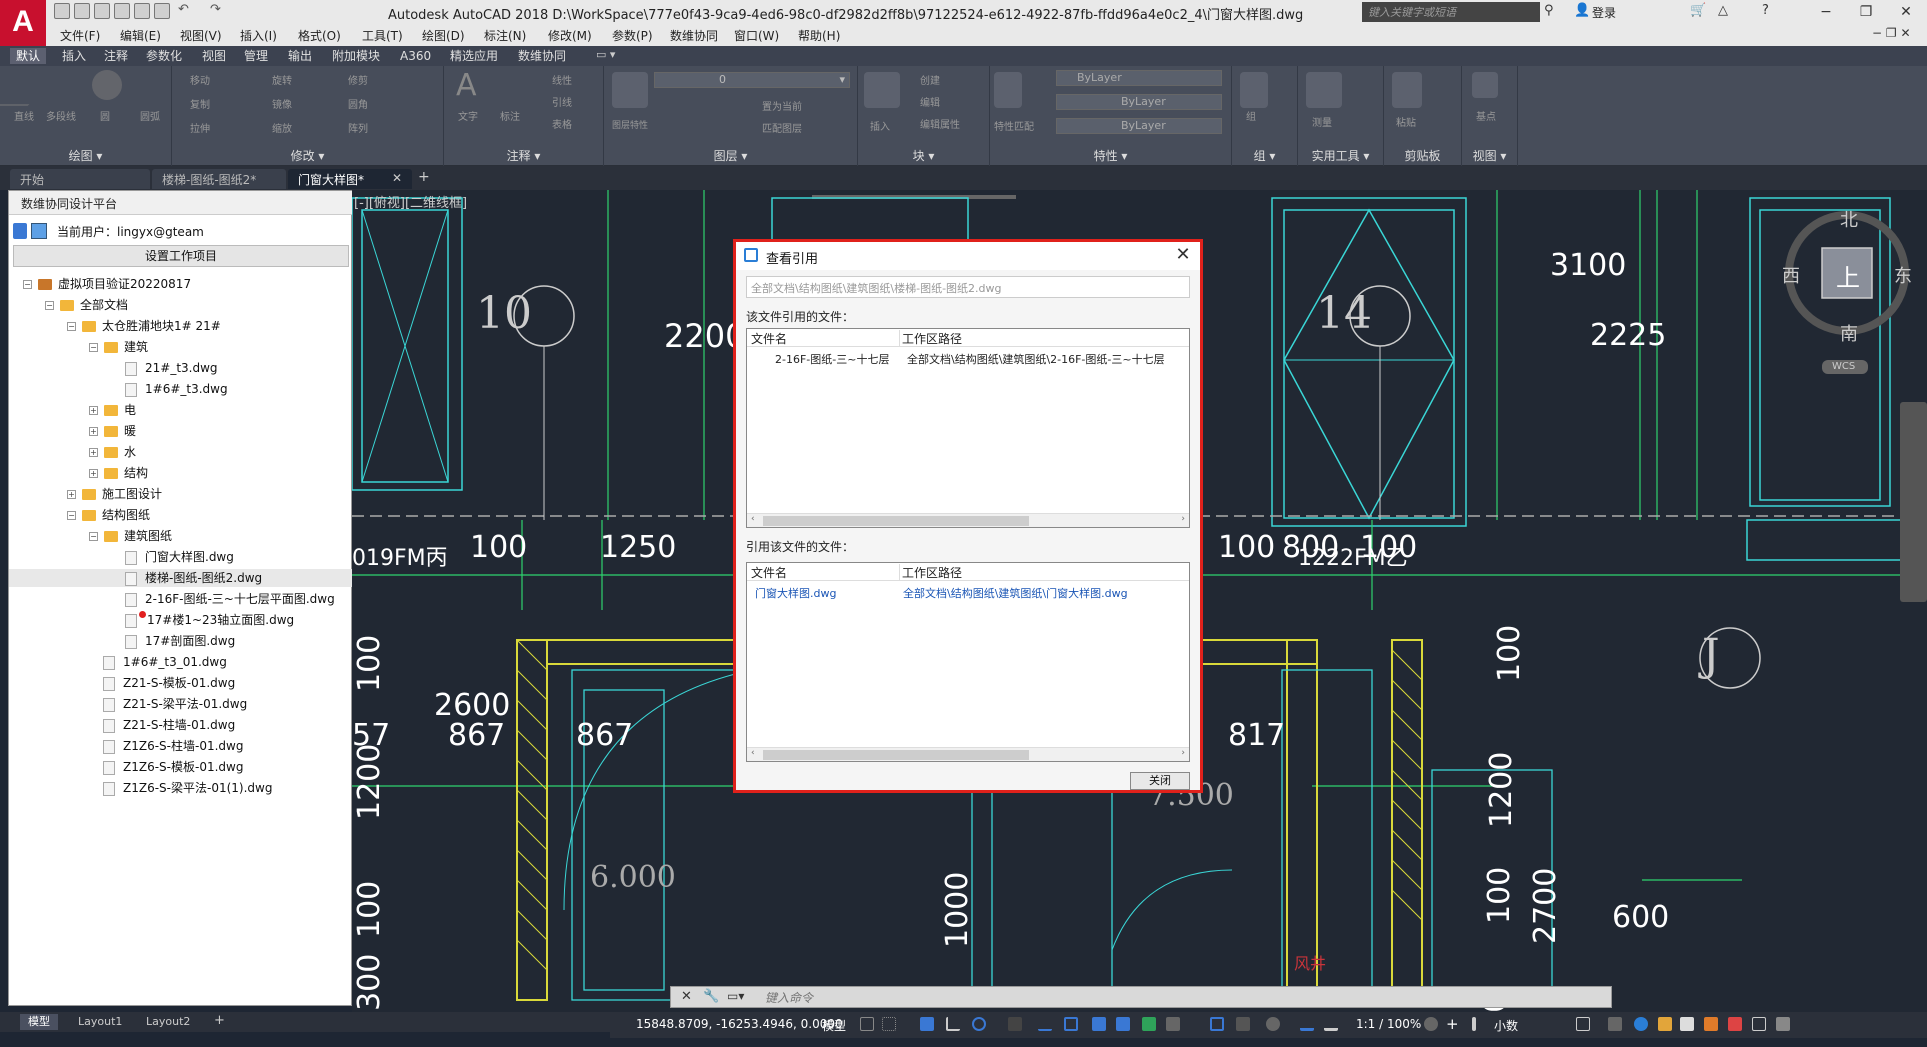  I want to click on copy-tool: 复制, so click(200, 103).